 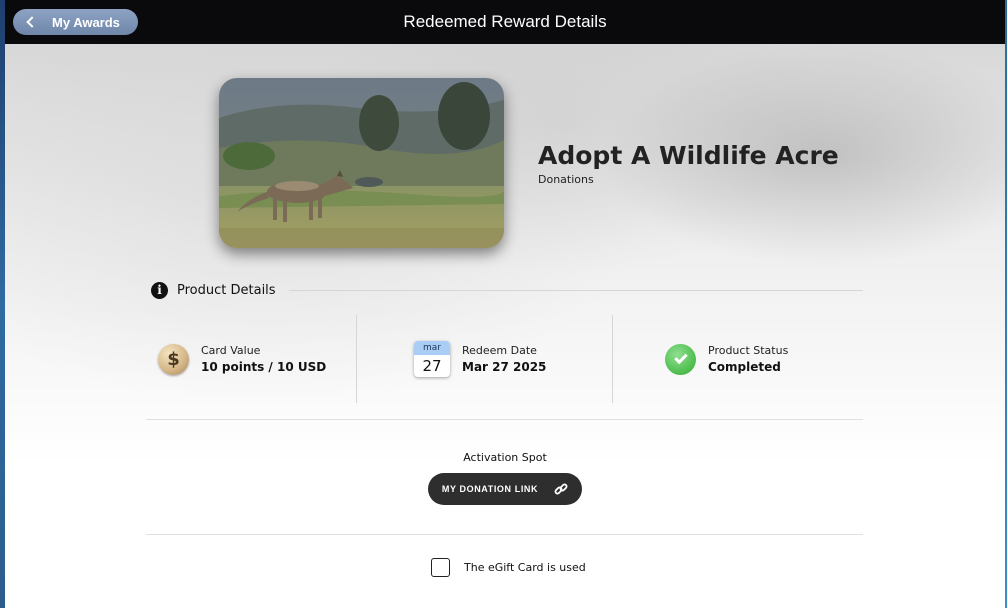 I want to click on dollar-symbol: $, so click(x=173, y=359).